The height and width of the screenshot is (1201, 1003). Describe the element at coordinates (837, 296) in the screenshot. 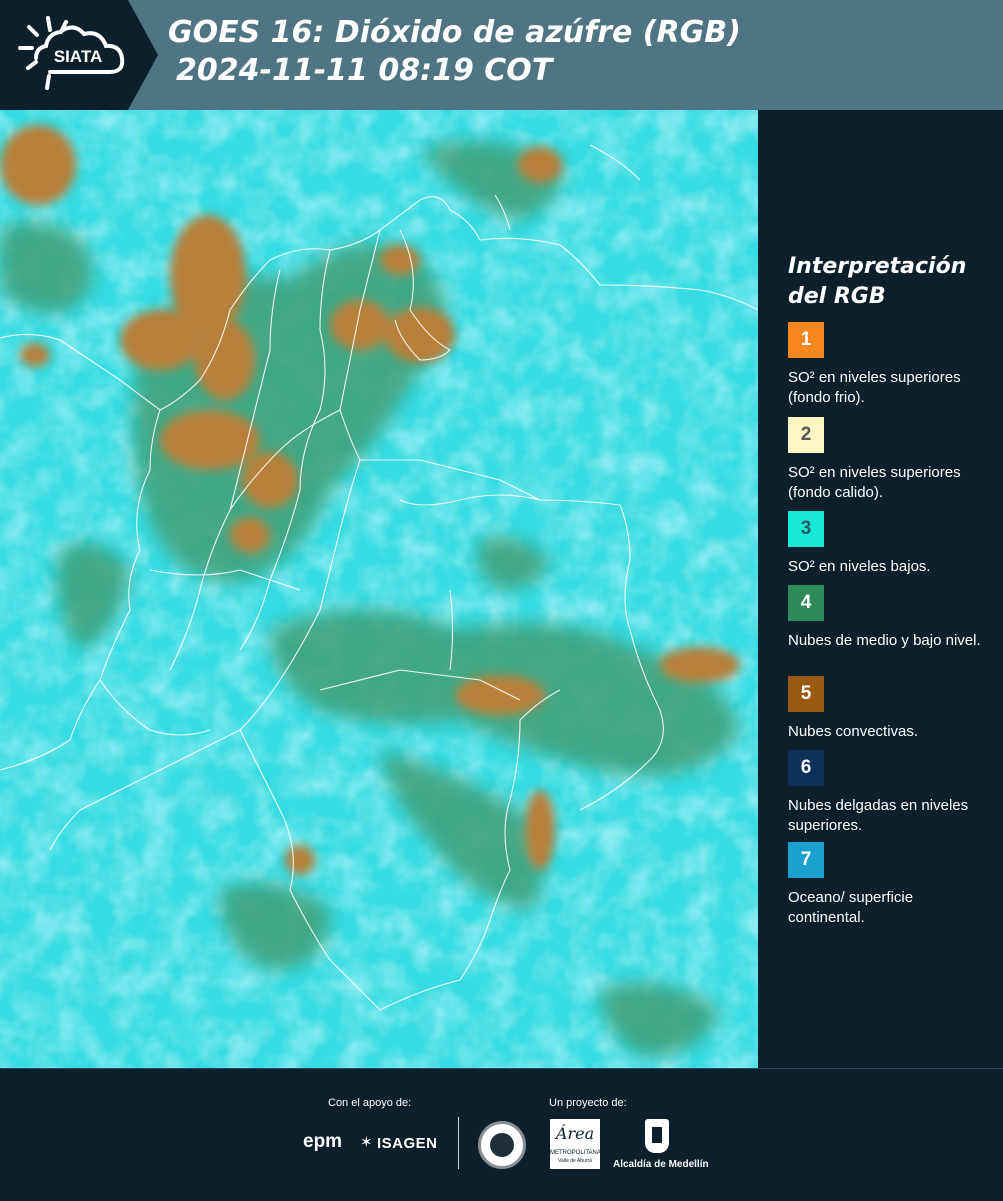

I see `legend-title-line-2: del RGB` at that location.